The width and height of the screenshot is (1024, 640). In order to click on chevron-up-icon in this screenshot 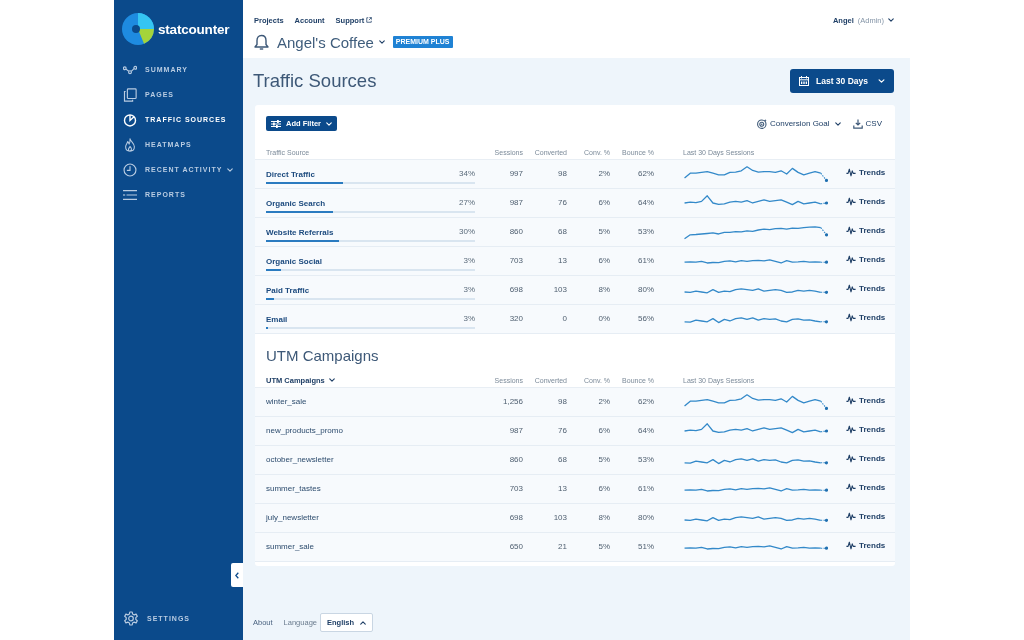, I will do `click(363, 622)`.